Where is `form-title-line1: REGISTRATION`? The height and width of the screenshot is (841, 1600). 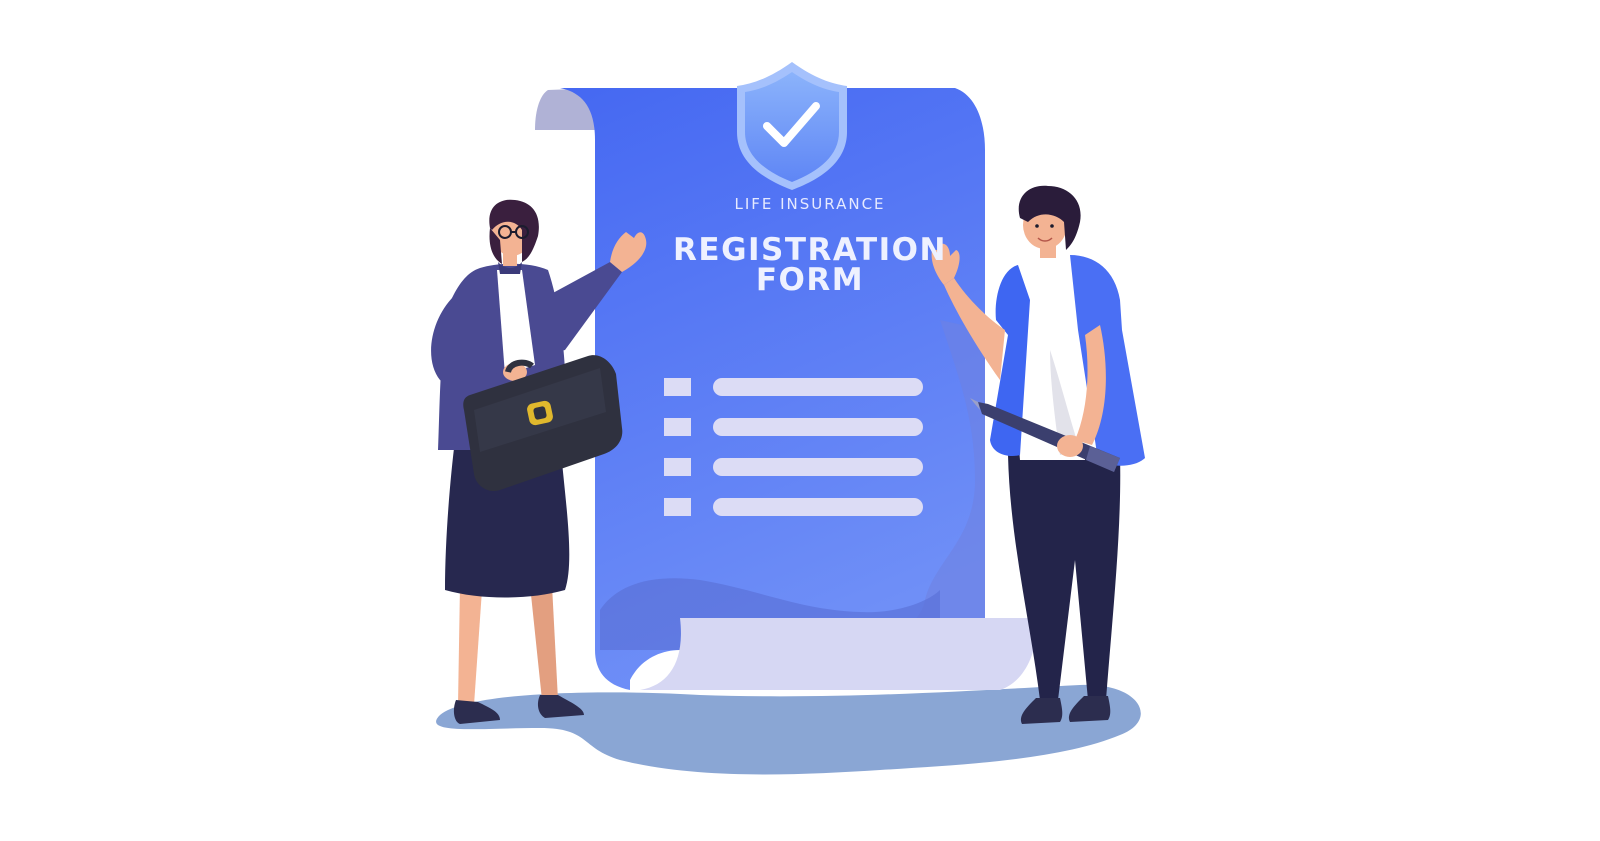
form-title-line1: REGISTRATION is located at coordinates (810, 250).